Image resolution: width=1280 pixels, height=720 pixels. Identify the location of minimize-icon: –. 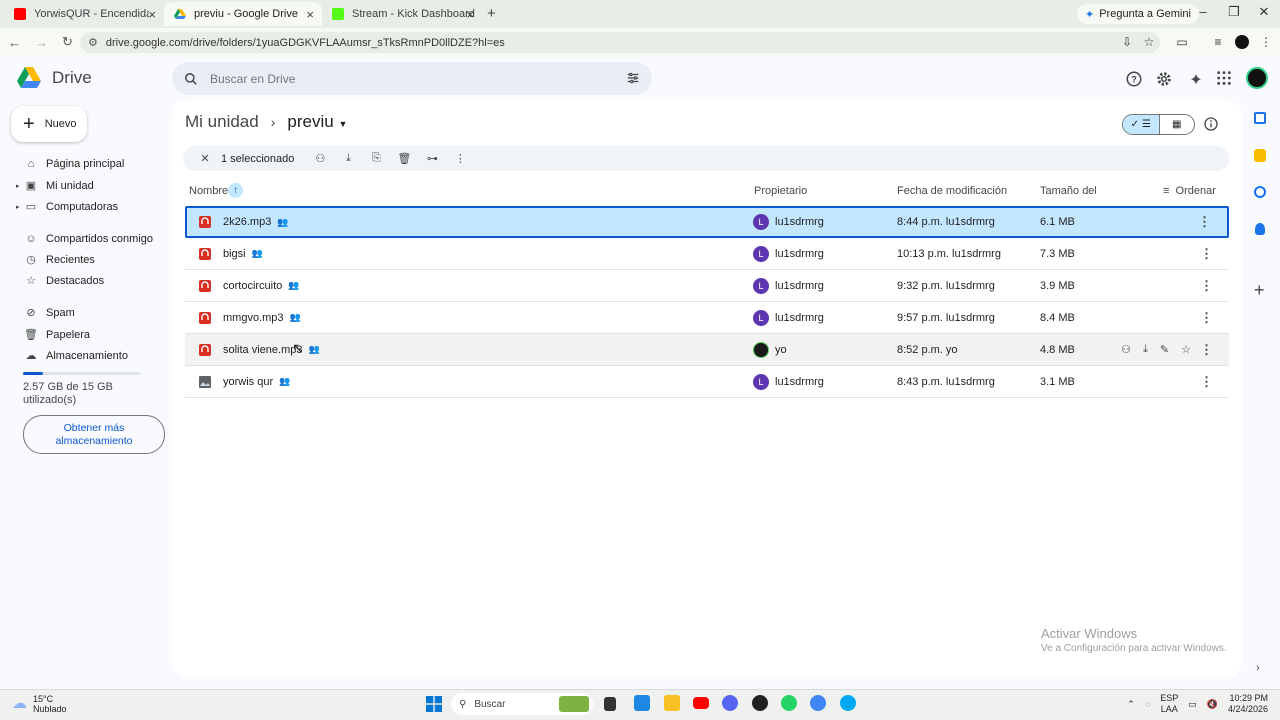
(1203, 11).